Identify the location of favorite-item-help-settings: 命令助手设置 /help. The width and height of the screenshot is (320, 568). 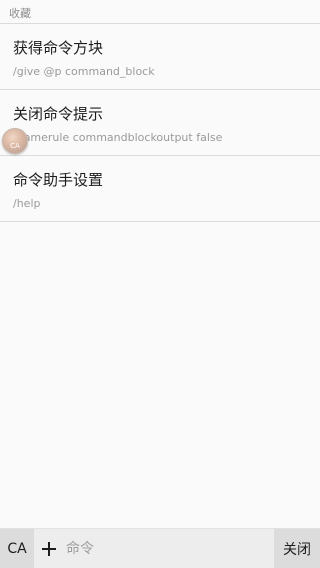
(160, 189).